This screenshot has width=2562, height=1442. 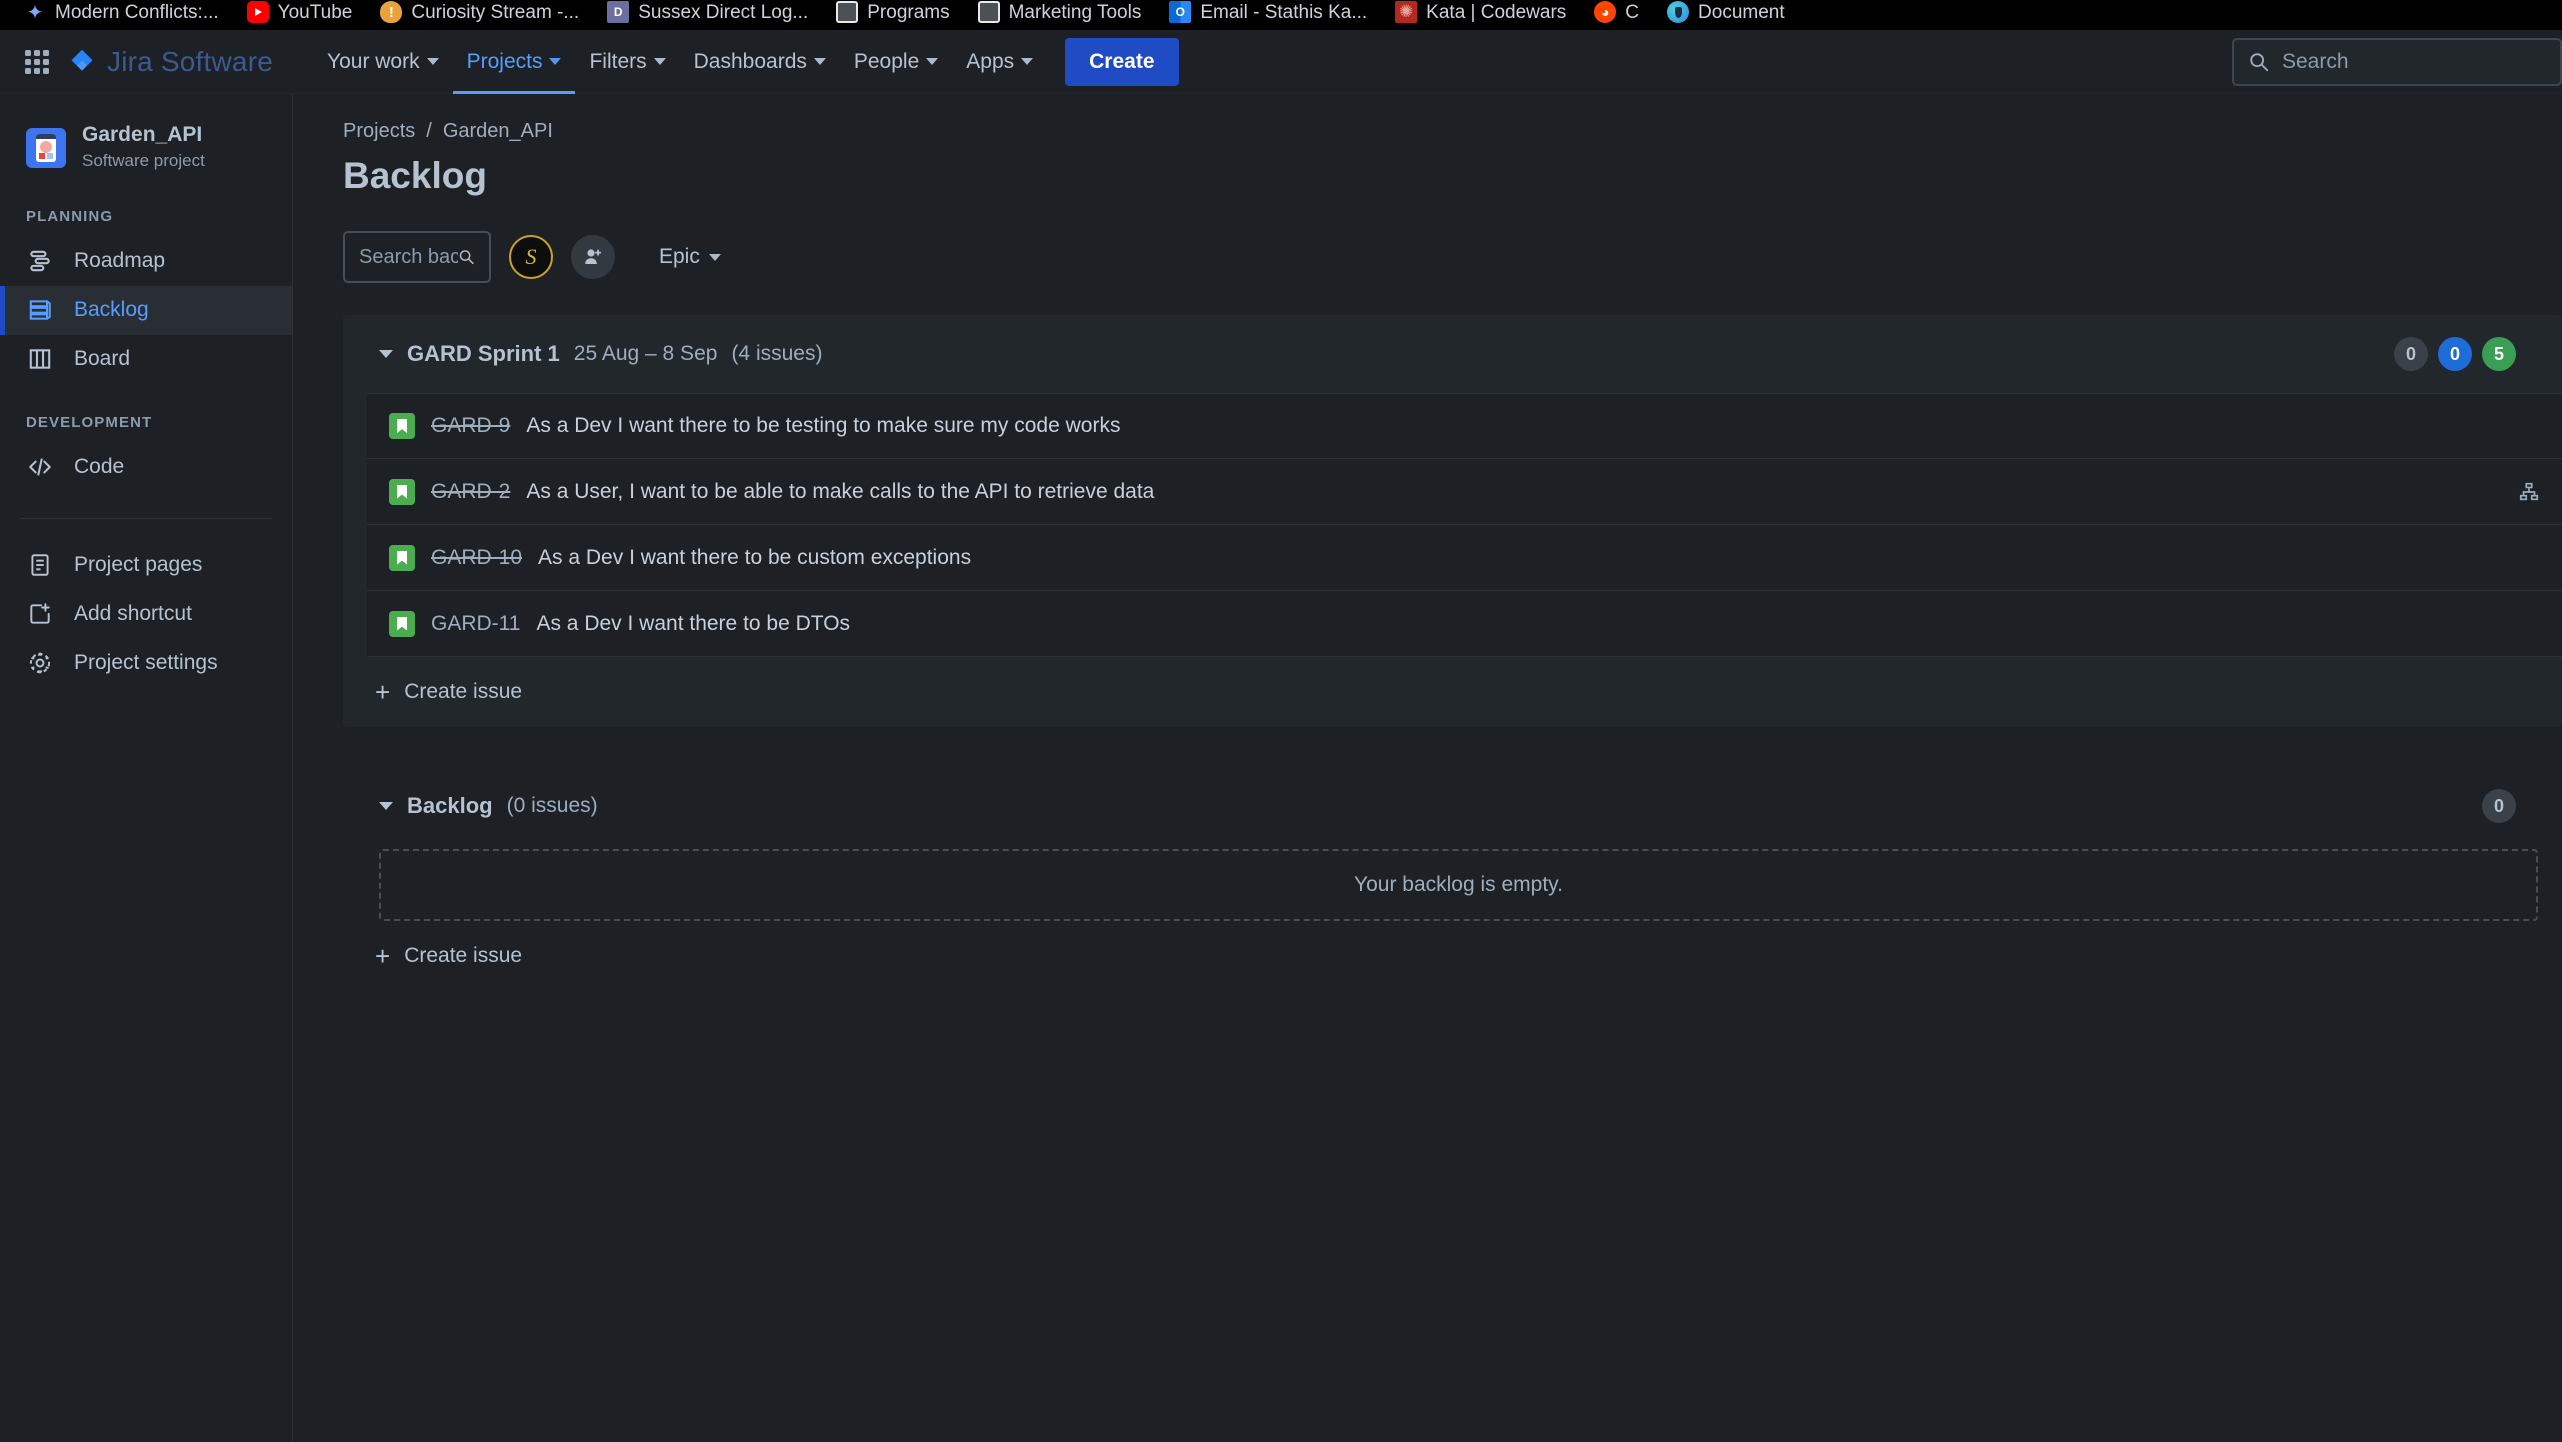 What do you see at coordinates (190, 61) in the screenshot?
I see `brand-label: Jira Software` at bounding box center [190, 61].